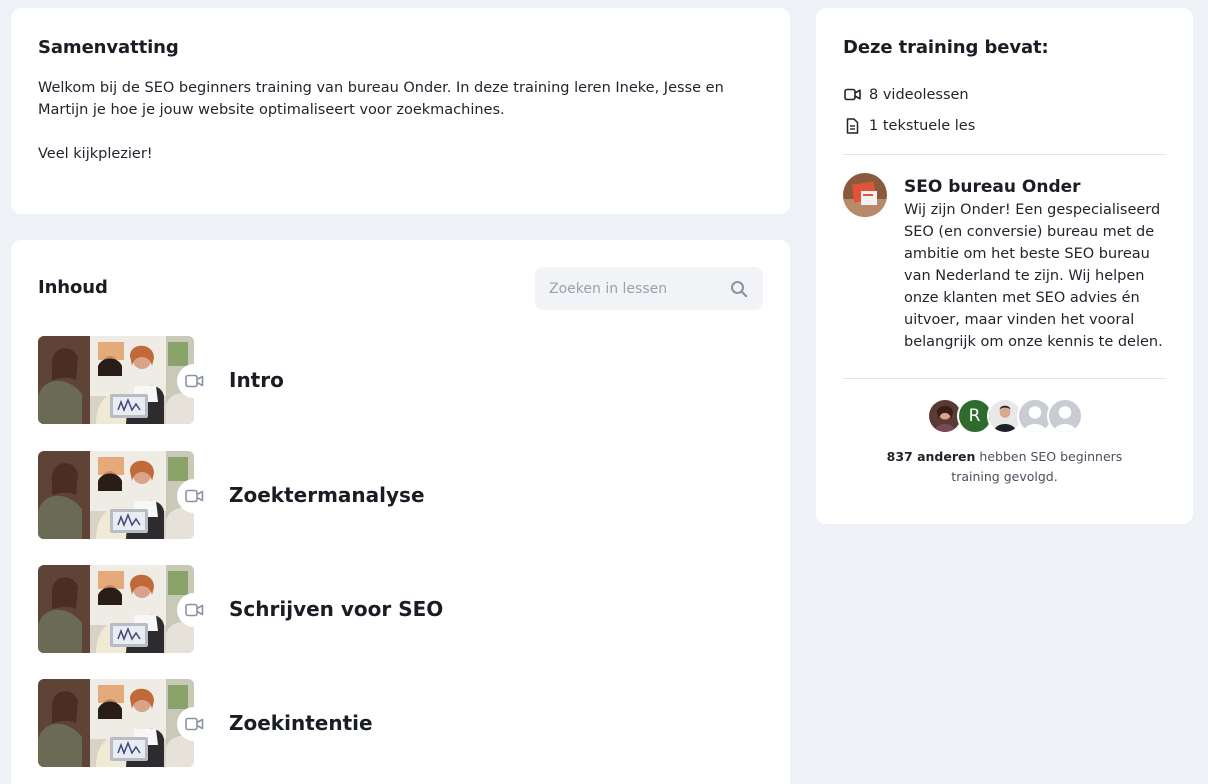 This screenshot has height=784, width=1208. Describe the element at coordinates (327, 495) in the screenshot. I see `lesson-title: Zoektermanalyse` at that location.